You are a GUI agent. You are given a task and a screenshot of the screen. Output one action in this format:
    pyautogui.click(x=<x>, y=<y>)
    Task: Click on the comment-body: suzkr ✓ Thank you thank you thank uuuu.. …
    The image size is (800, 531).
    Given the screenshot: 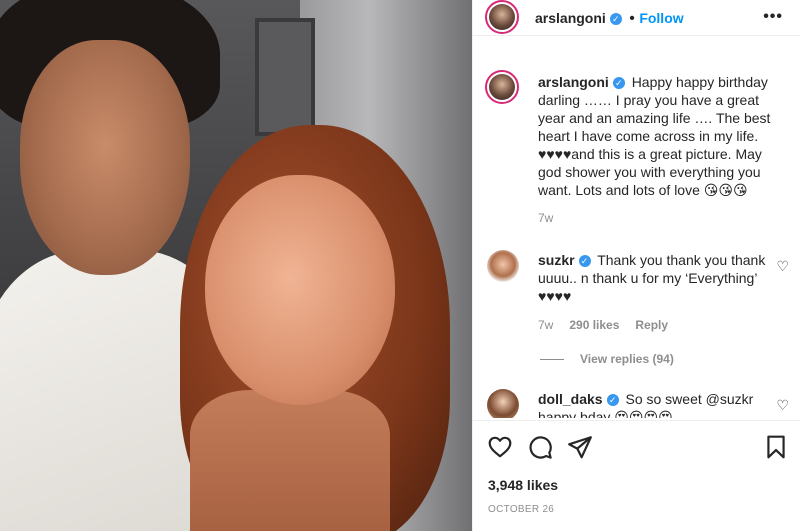 What is the action you would take?
    pyautogui.click(x=655, y=278)
    